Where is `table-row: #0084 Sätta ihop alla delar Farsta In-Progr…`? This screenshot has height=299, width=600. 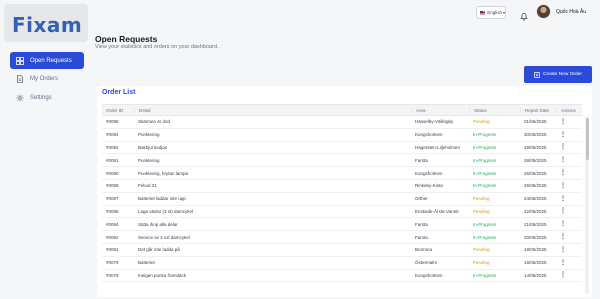
table-row: #0084 Sätta ihop alla delar Farsta In-Progr… is located at coordinates (342, 225).